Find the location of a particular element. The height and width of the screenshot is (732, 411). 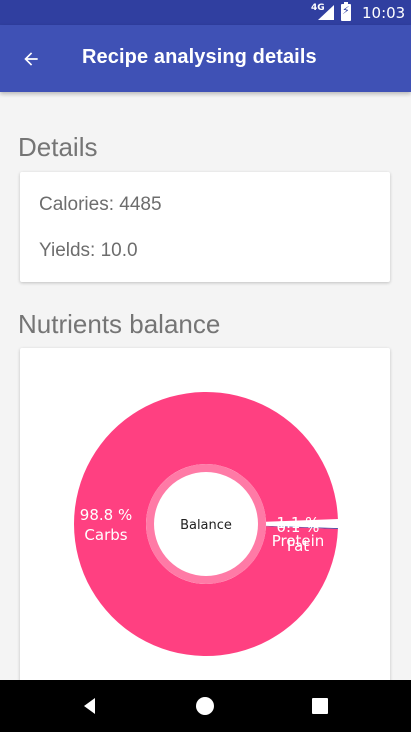

back-button is located at coordinates (31, 59).